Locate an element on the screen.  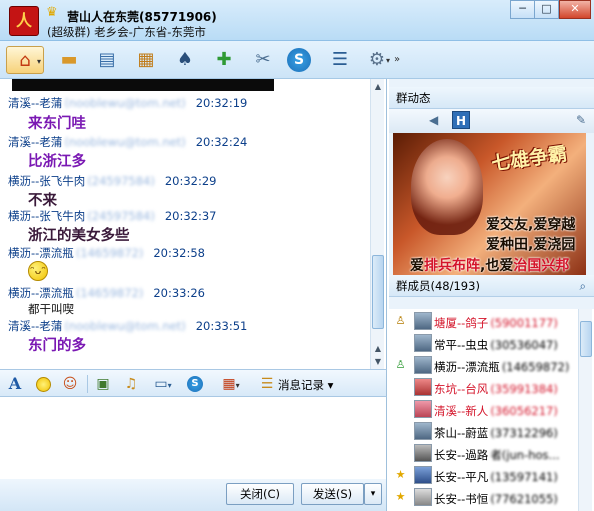
member-name: 东坑--台风 (35991384) is located at coordinates (496, 389).